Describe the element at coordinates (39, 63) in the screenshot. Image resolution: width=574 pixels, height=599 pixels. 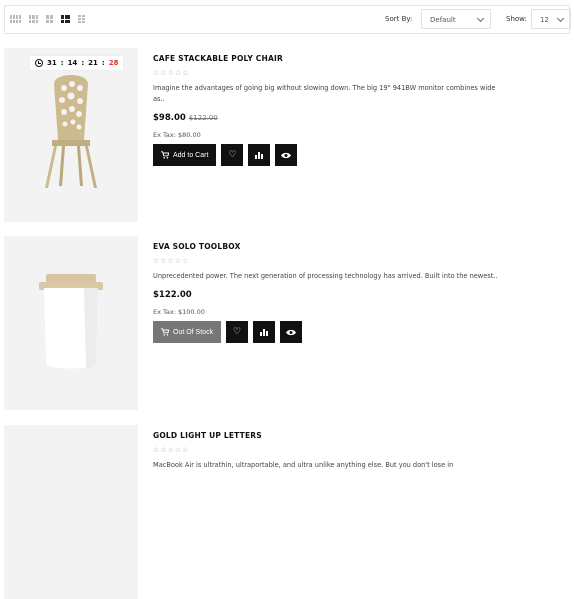
I see `clock-icon` at that location.